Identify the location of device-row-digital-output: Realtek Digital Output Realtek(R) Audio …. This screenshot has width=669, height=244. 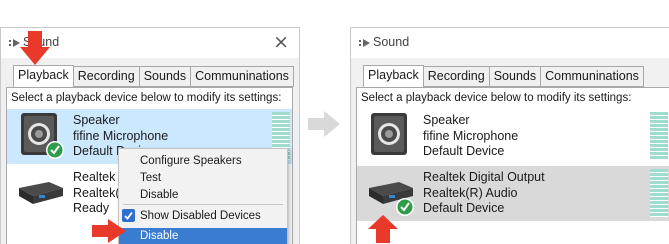
(513, 193).